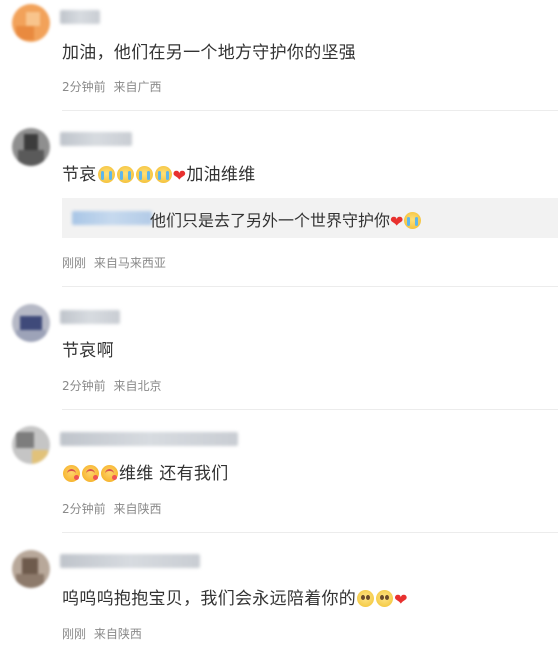 The width and height of the screenshot is (558, 657). I want to click on comment-meta: 刚刚 来自马来西亚, so click(116, 262).